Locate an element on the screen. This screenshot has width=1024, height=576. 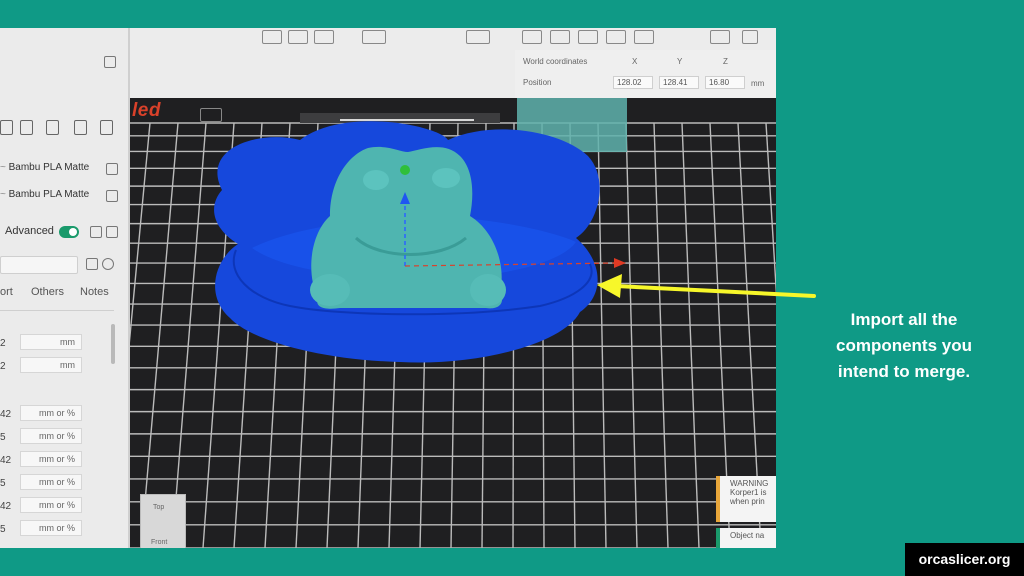
x-axis-label: X is located at coordinates (635, 61).